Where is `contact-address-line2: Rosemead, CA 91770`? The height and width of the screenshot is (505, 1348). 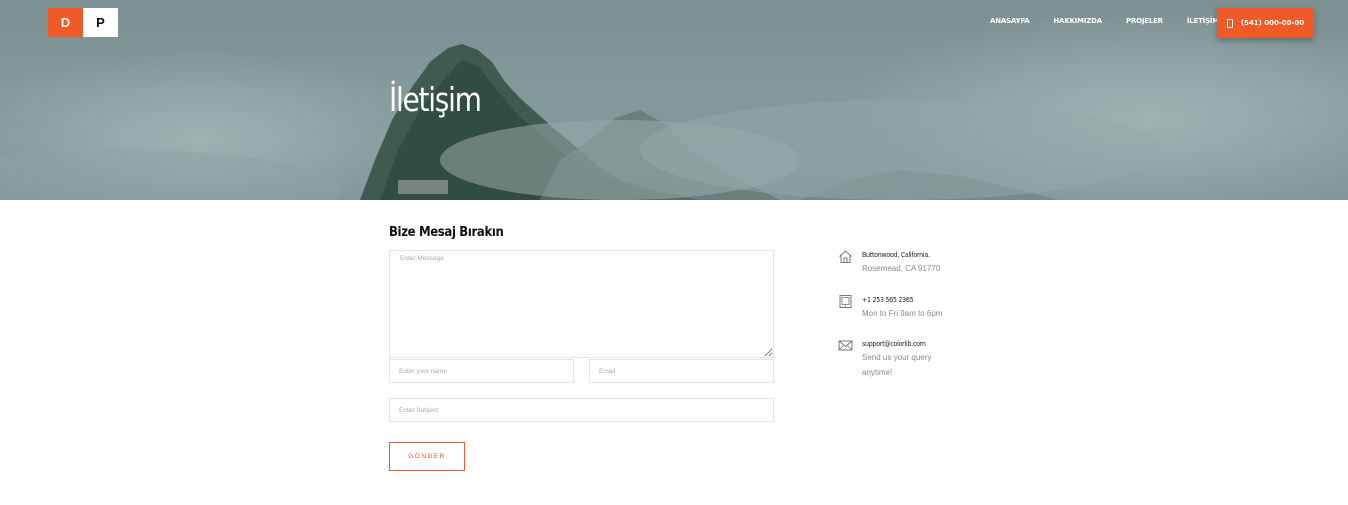
contact-address-line2: Rosemead, CA 91770 is located at coordinates (901, 268).